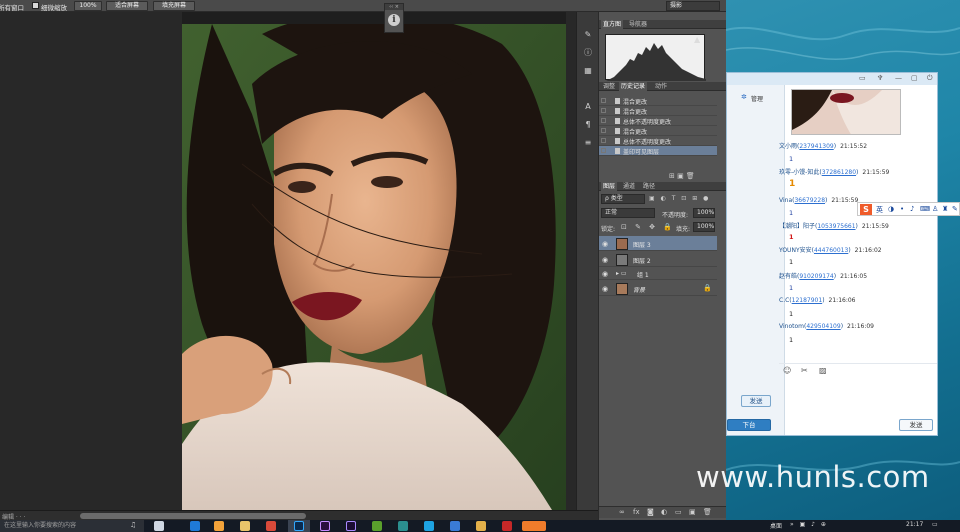 The height and width of the screenshot is (532, 960). What do you see at coordinates (159, 526) in the screenshot?
I see `task-view-icon` at bounding box center [159, 526].